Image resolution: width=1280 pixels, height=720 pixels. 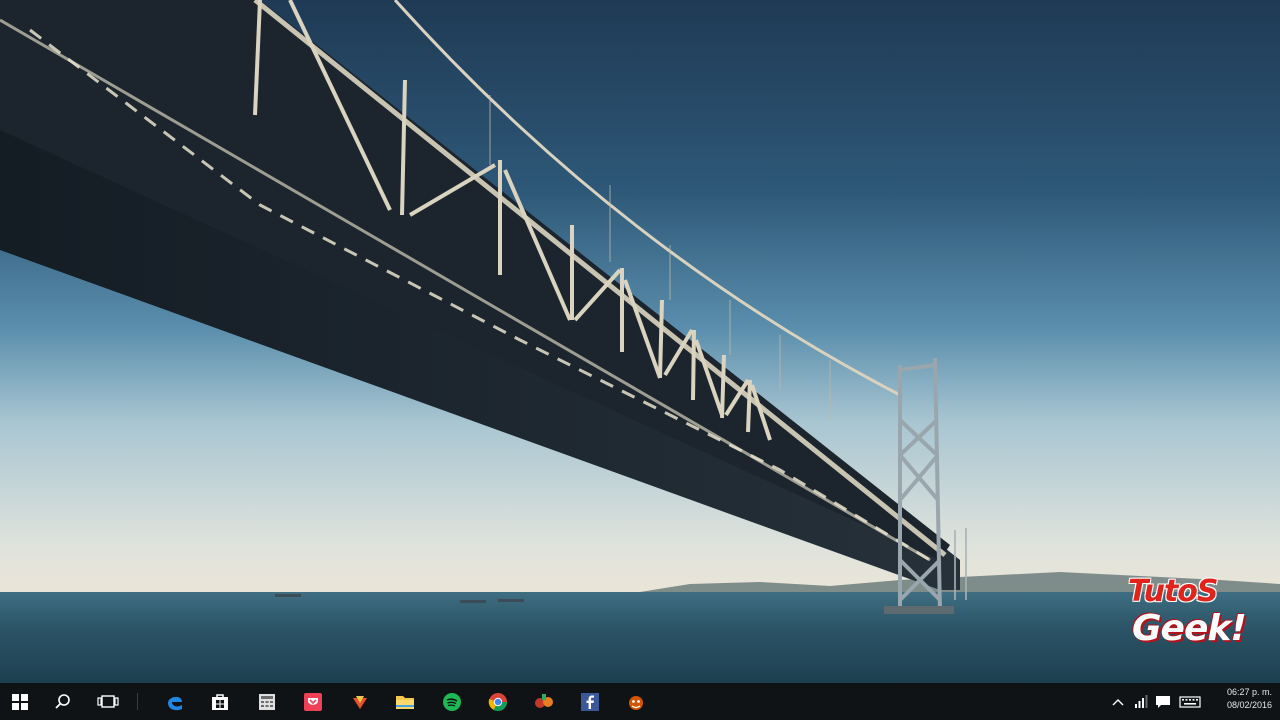 I want to click on show-hidden-icons-button, so click(x=1118, y=701).